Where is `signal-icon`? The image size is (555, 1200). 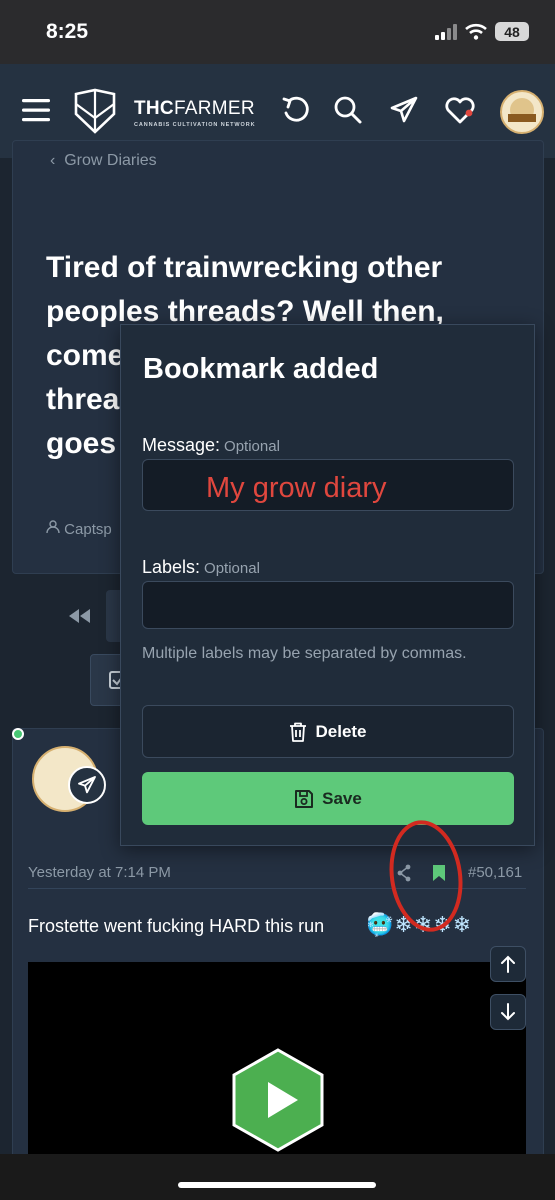 signal-icon is located at coordinates (446, 31).